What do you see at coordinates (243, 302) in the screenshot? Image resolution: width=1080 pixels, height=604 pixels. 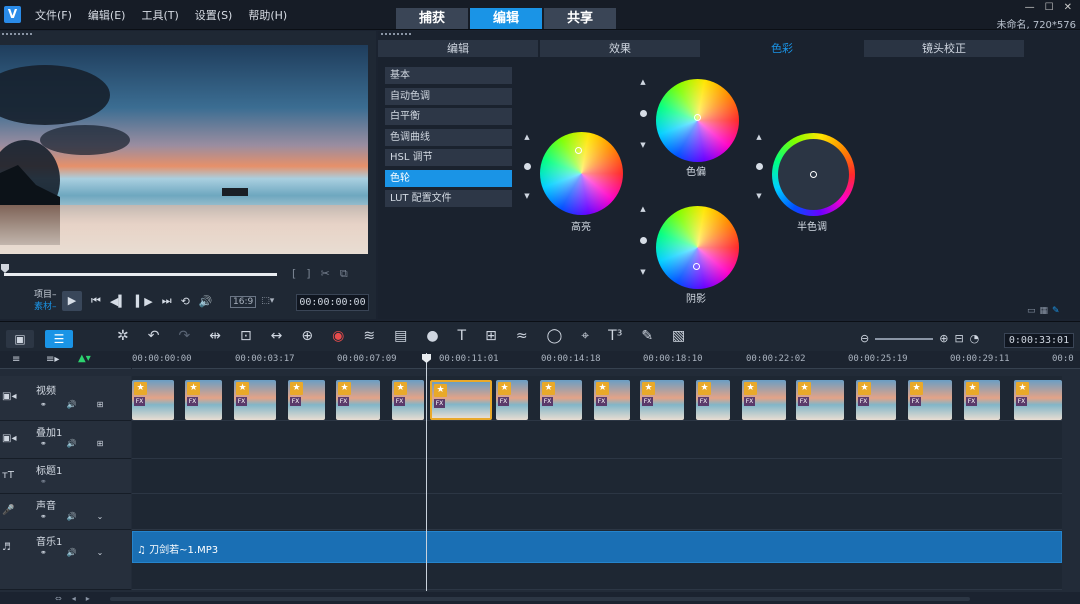 I see `aspect-ratio-button: 16:9` at bounding box center [243, 302].